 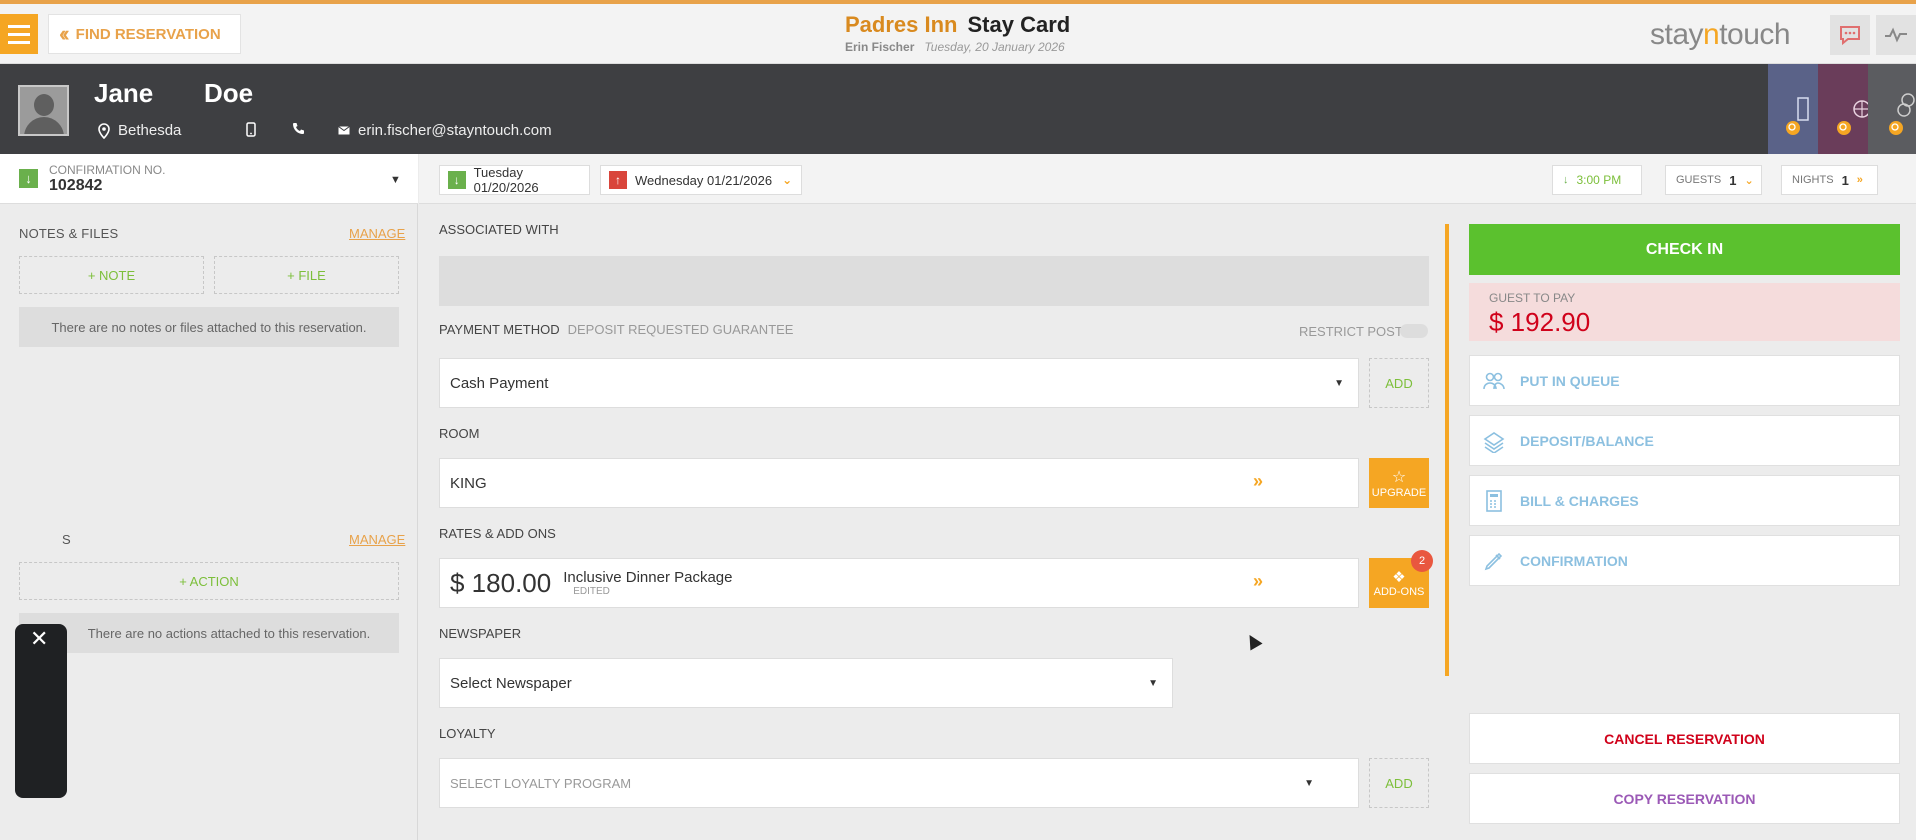 What do you see at coordinates (459, 433) in the screenshot?
I see `room-label: ROOM` at bounding box center [459, 433].